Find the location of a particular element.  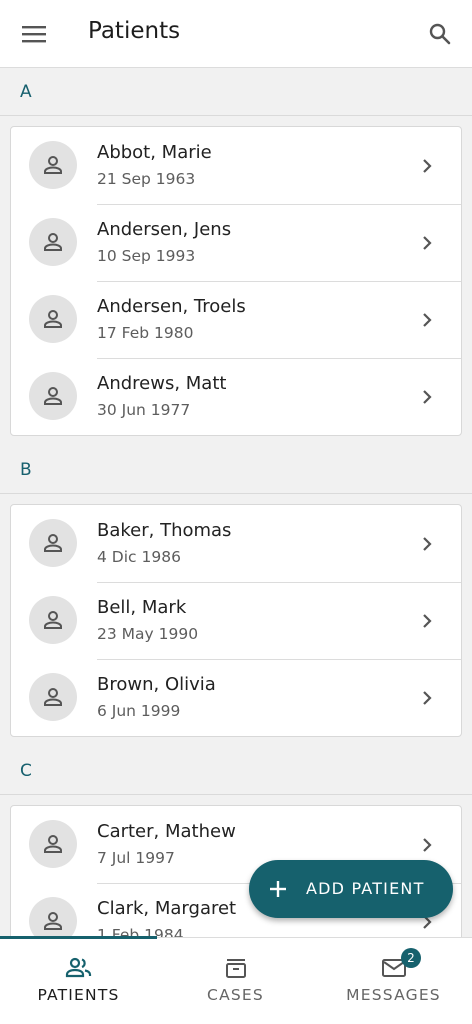

patient-dob: 30 Jun 1977 is located at coordinates (144, 410).